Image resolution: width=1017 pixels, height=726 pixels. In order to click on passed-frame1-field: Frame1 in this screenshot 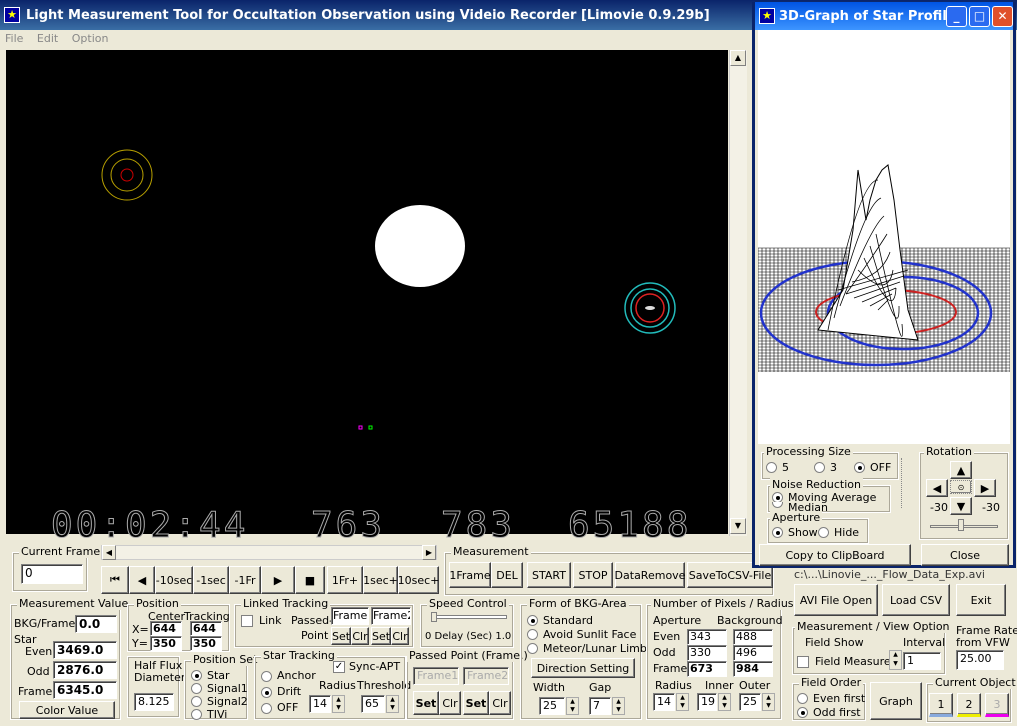, I will do `click(436, 676)`.